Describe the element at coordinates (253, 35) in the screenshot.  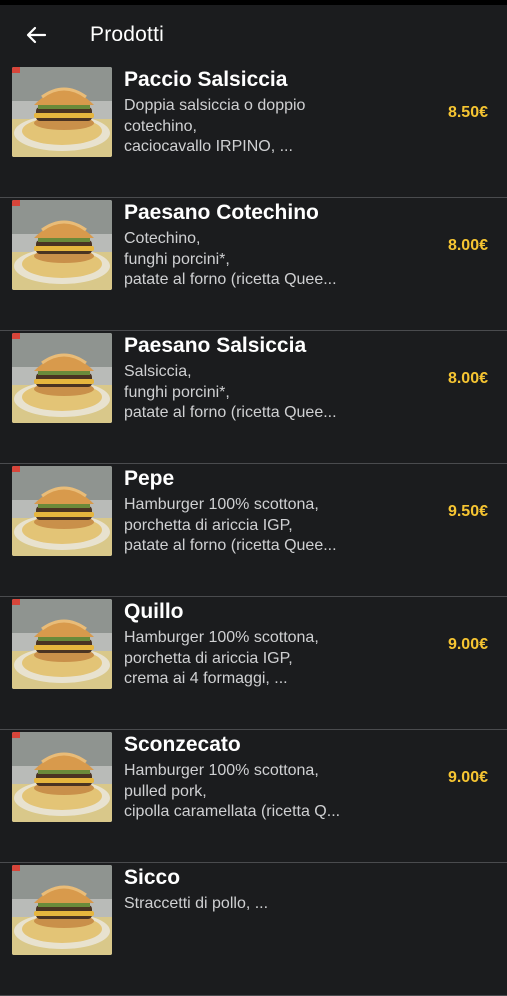
I see `app-bar: Prodotti` at that location.